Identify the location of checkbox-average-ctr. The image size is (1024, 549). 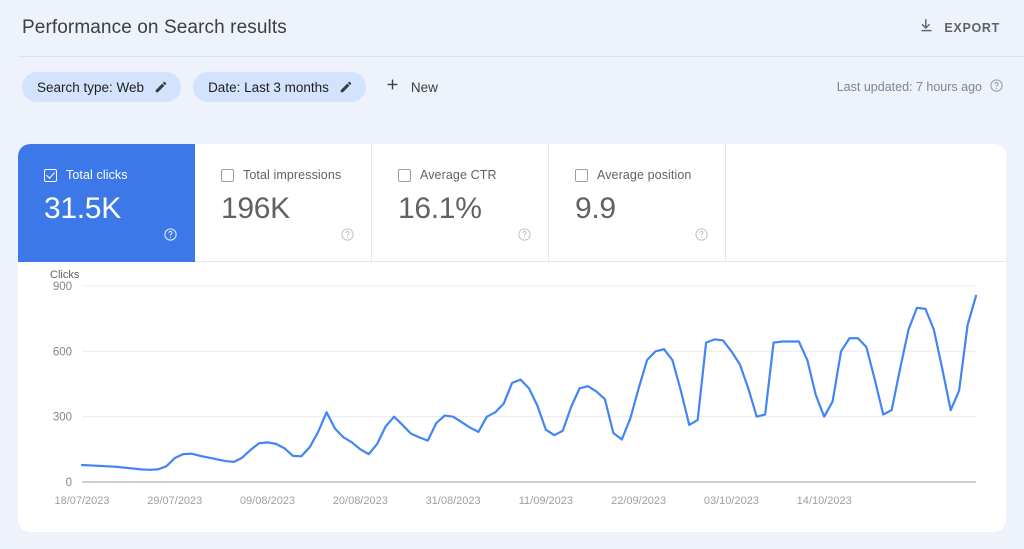
(404, 175).